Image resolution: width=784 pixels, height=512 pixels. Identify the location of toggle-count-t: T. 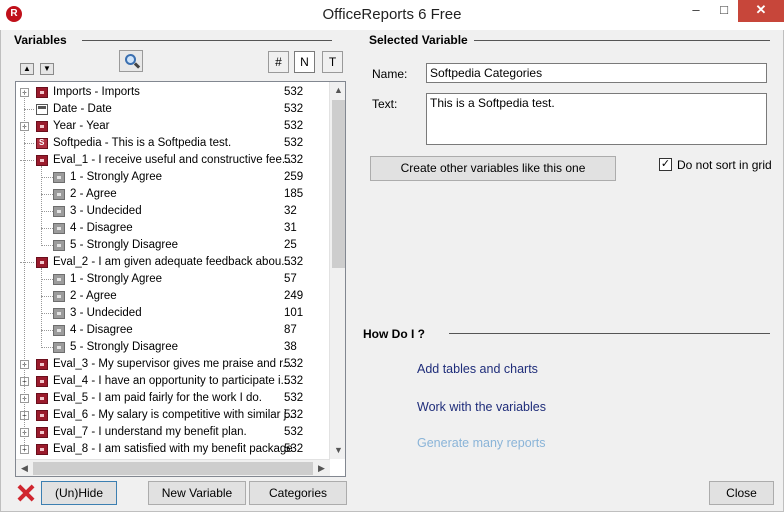
(332, 62).